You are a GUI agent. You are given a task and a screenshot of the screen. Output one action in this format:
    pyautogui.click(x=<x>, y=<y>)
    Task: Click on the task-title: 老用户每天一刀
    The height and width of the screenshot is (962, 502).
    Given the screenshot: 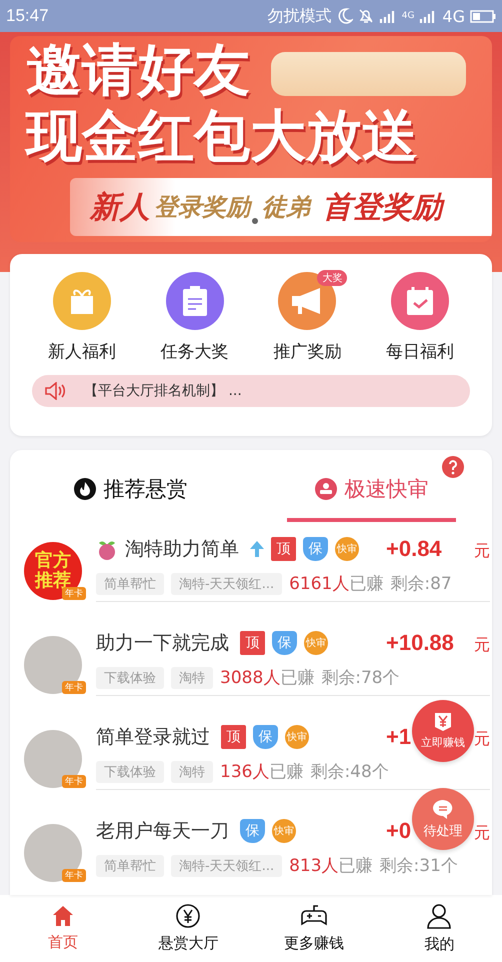 What is the action you would take?
    pyautogui.click(x=162, y=831)
    